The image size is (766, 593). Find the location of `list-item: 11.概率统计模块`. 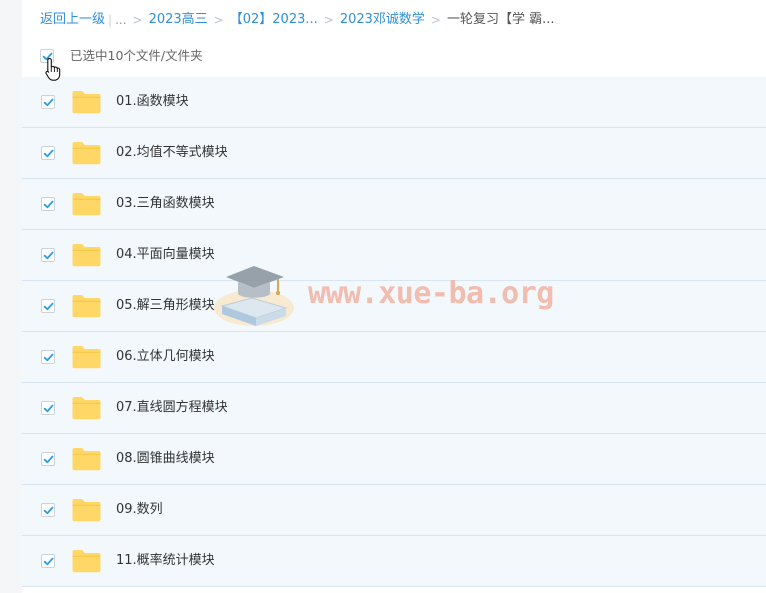

list-item: 11.概率统计模块 is located at coordinates (394, 561).